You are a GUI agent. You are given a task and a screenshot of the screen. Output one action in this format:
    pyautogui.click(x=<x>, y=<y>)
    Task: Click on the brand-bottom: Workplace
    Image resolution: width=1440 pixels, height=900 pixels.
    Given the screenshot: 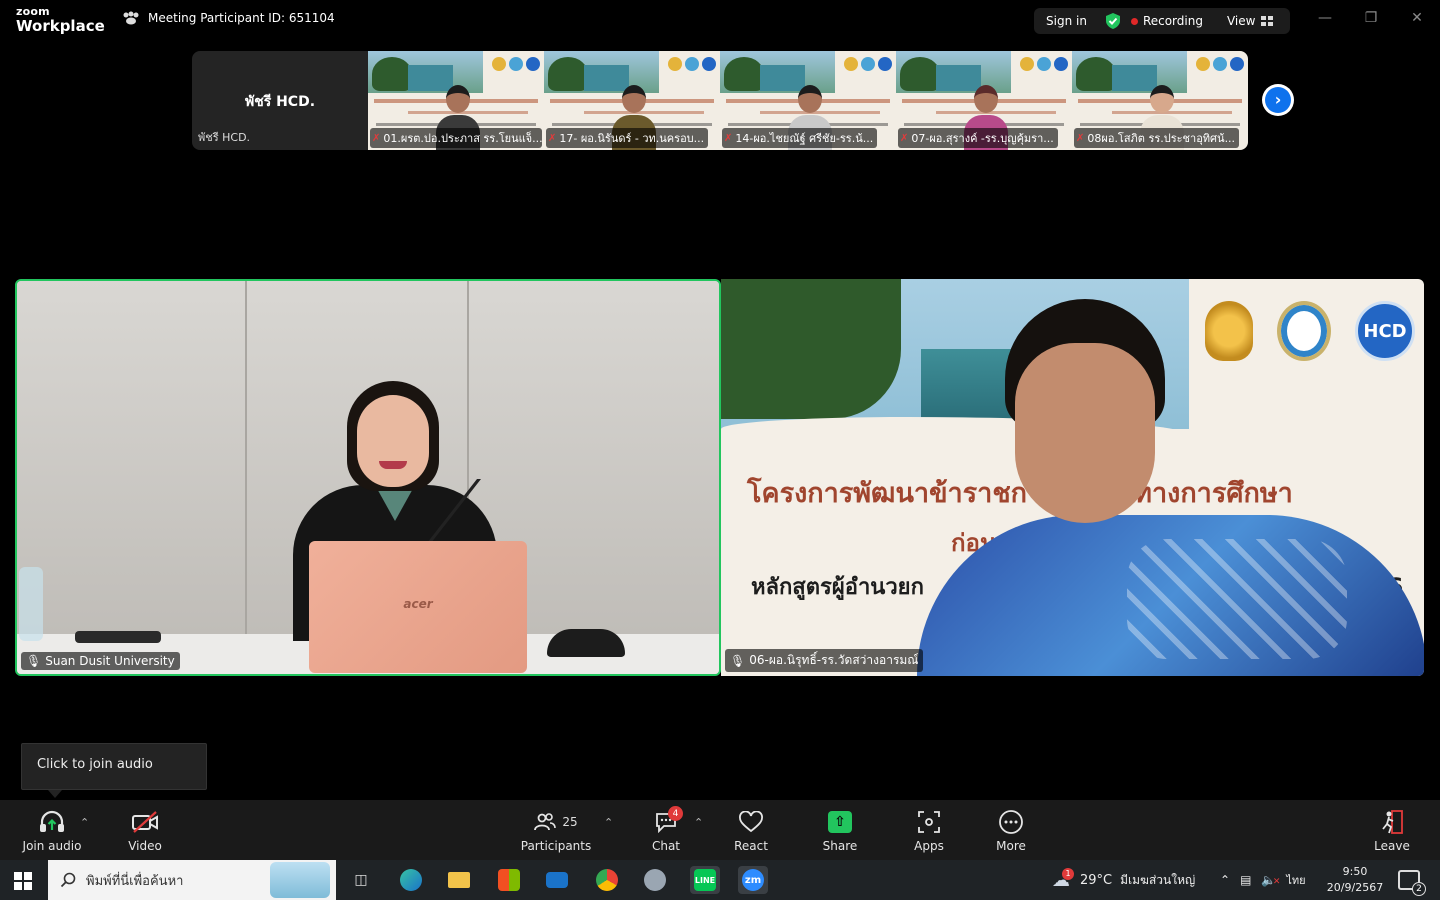 What is the action you would take?
    pyautogui.click(x=60, y=26)
    